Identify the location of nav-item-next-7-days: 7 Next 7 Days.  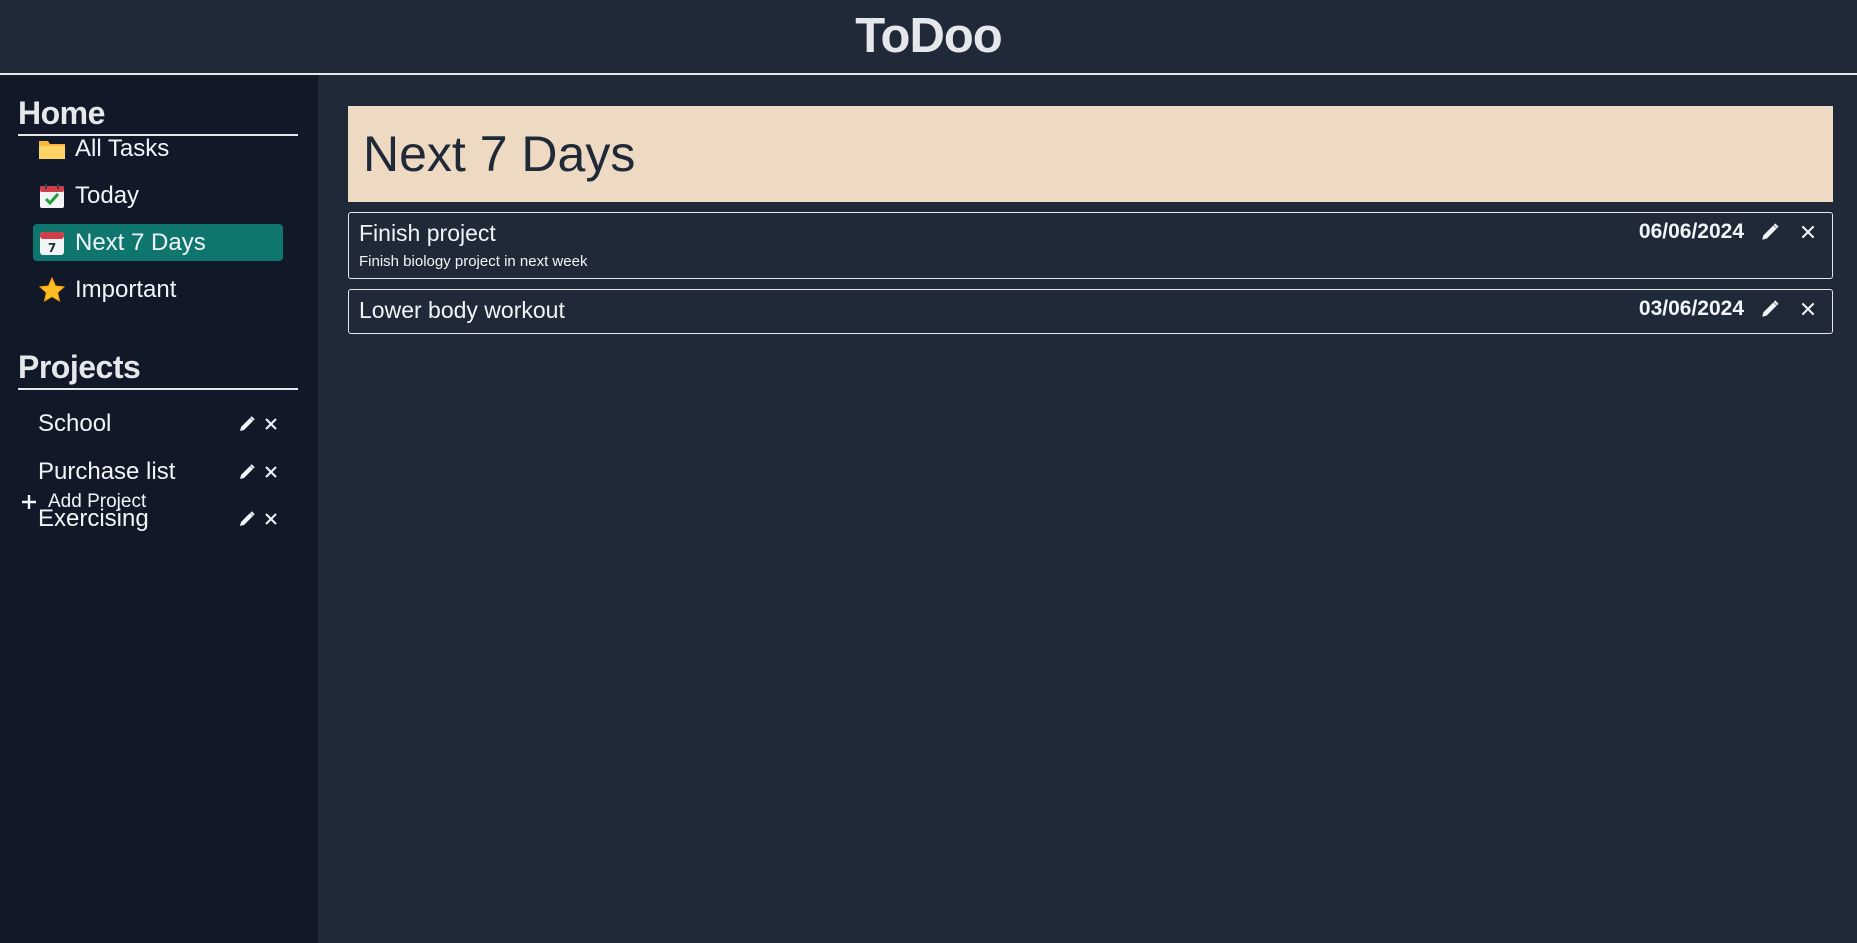
(158, 242).